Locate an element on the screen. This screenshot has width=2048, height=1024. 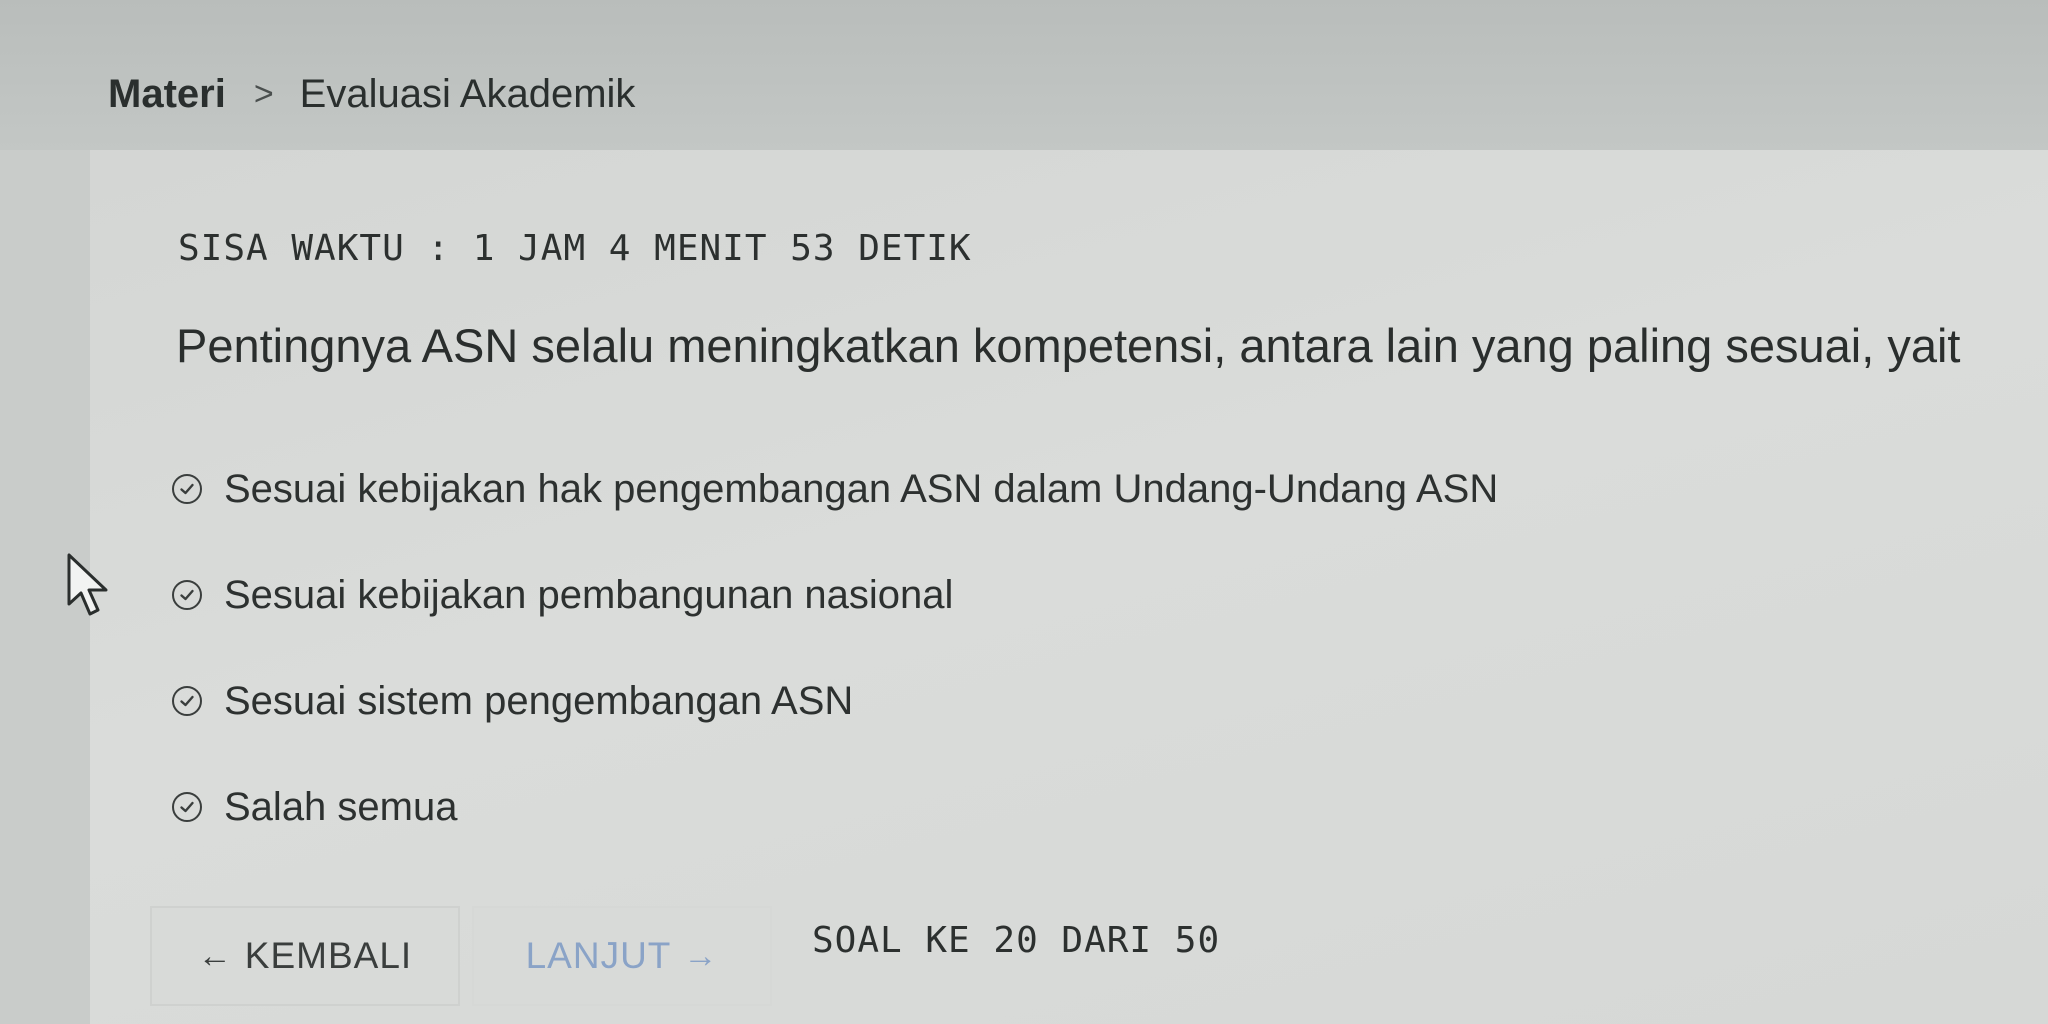
back-button-label: KEMBALI is located at coordinates (328, 955).